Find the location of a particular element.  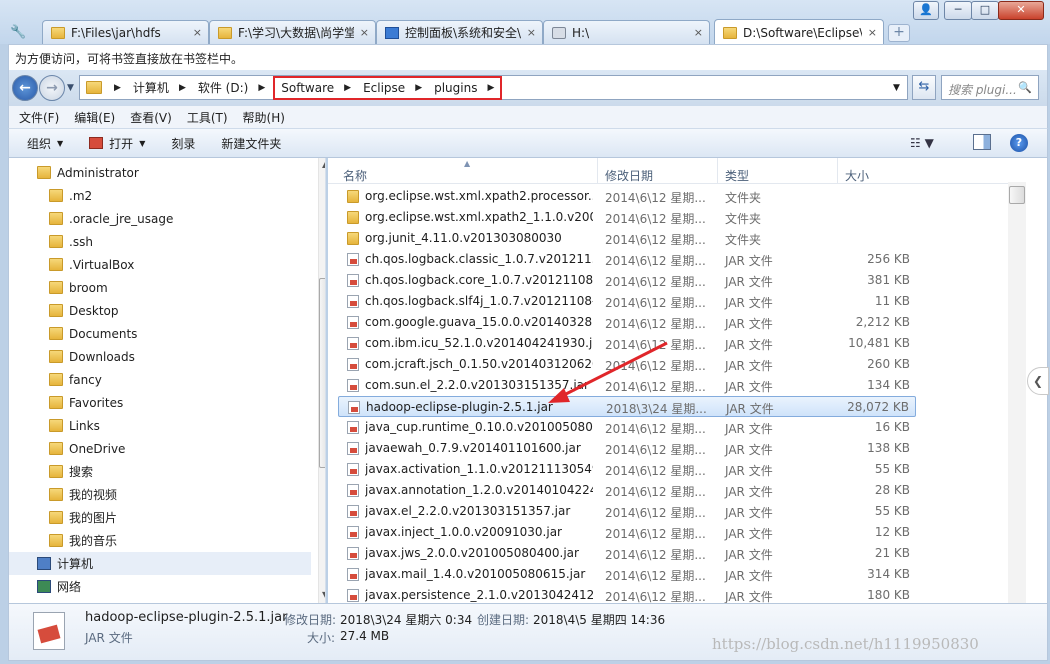

breadcrumb-plugins: plugins ▶ is located at coordinates (464, 88).